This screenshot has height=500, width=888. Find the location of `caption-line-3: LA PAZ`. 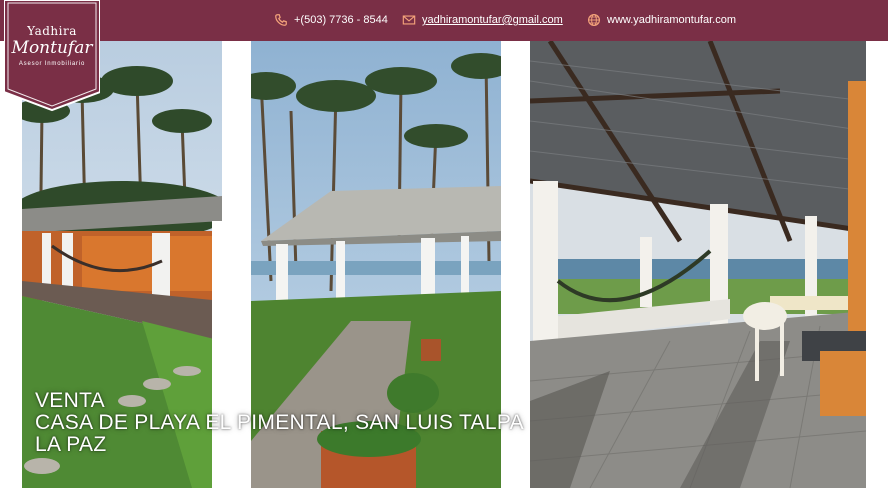

caption-line-3: LA PAZ is located at coordinates (71, 444).